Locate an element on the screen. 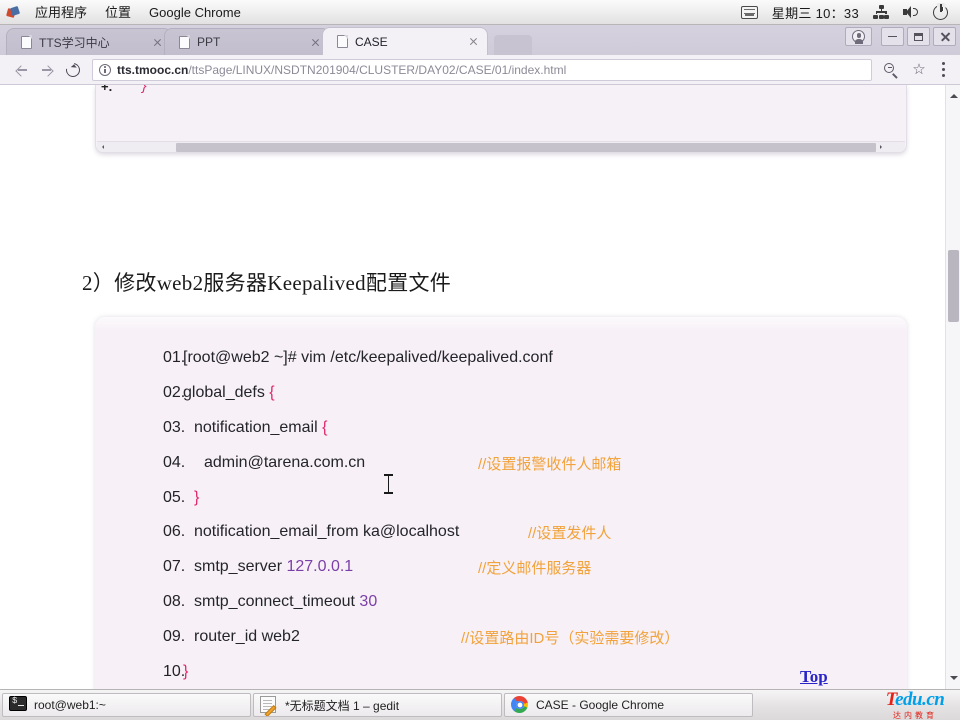 Image resolution: width=960 pixels, height=720 pixels. code-token: router_id web2 is located at coordinates (247, 636).